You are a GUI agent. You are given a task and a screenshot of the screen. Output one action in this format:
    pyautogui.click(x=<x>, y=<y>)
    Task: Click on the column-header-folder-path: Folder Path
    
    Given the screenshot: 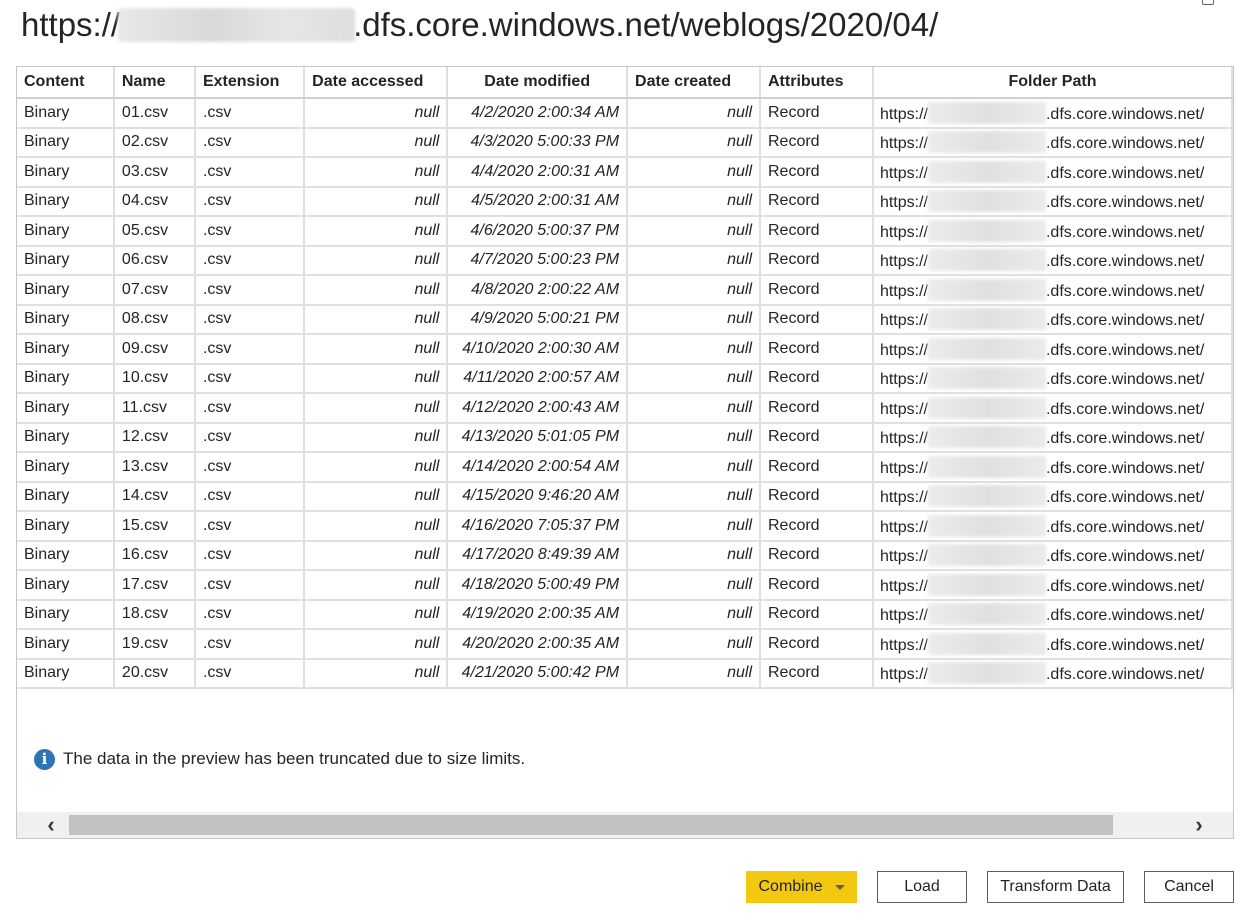 What is the action you would take?
    pyautogui.click(x=1052, y=83)
    